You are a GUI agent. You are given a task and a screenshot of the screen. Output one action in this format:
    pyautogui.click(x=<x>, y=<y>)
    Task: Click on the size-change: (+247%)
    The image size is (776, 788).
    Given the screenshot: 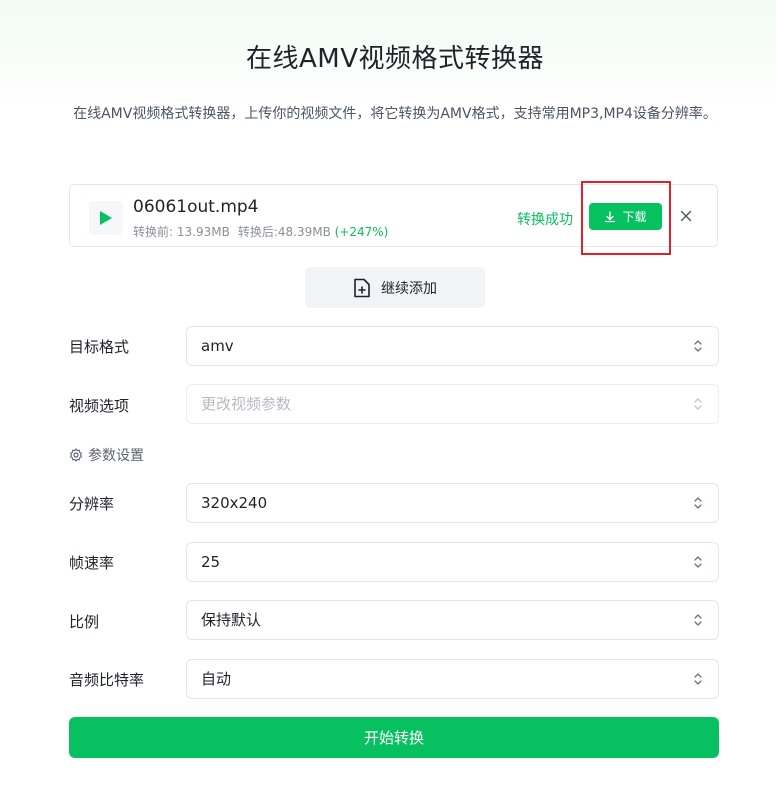 What is the action you would take?
    pyautogui.click(x=361, y=232)
    